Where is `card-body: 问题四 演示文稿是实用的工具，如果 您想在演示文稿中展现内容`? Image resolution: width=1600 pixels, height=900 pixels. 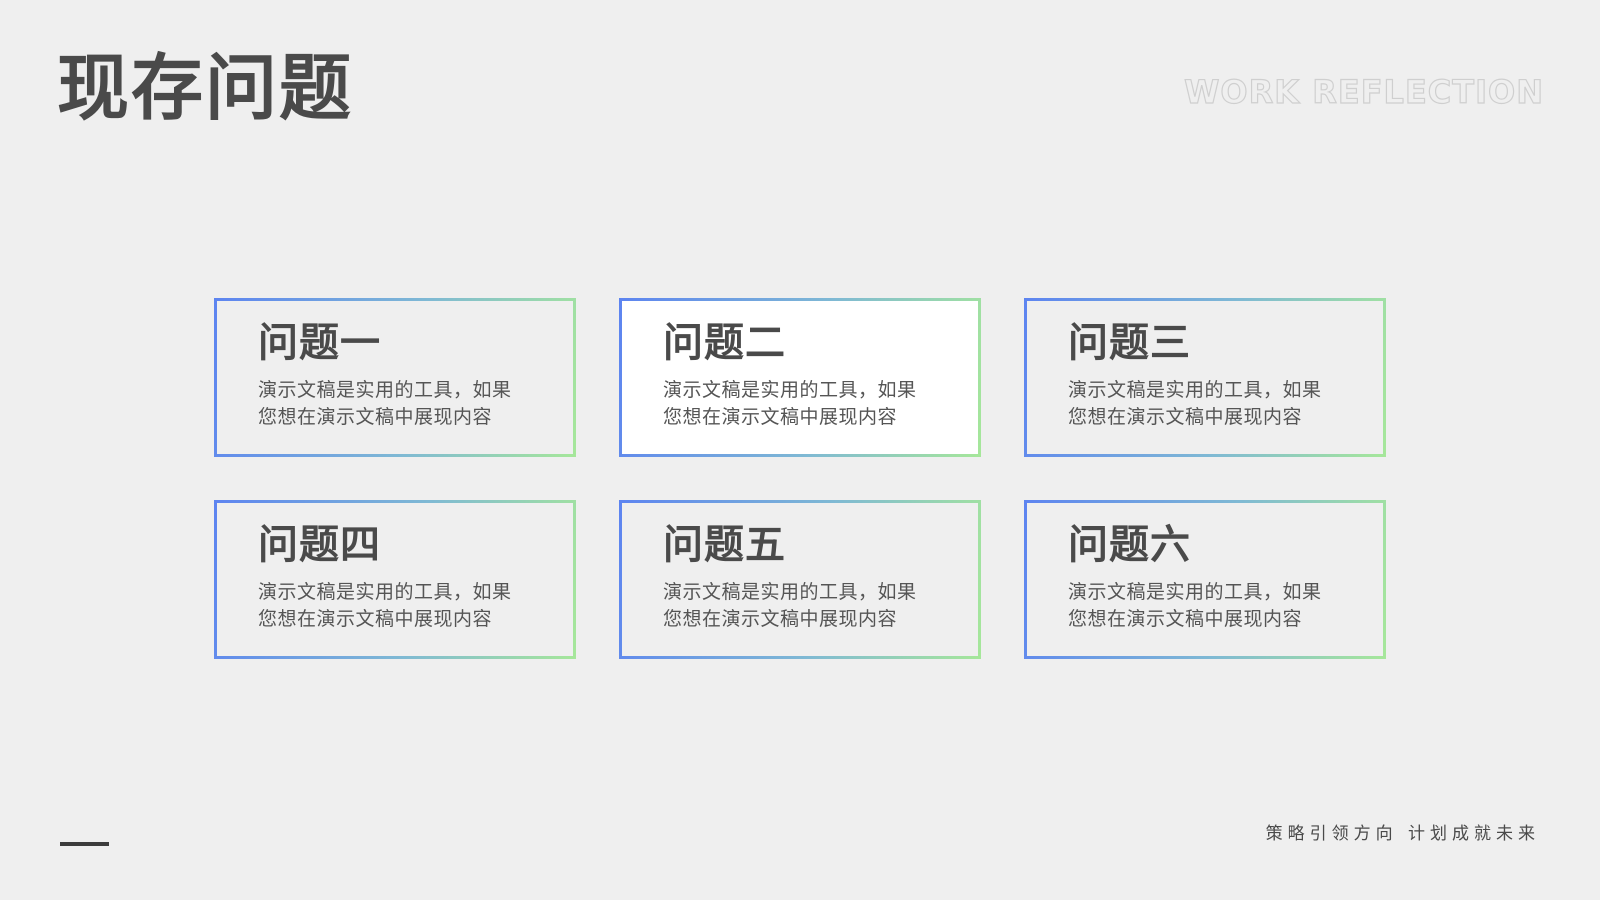 card-body: 问题四 演示文稿是实用的工具，如果 您想在演示文稿中展现内容 is located at coordinates (395, 579).